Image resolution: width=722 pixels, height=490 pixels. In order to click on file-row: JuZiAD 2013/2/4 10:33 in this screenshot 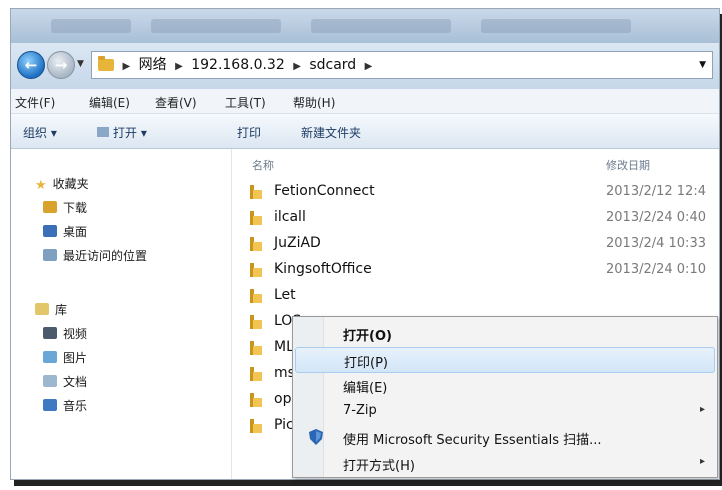, I will do `click(483, 245)`.